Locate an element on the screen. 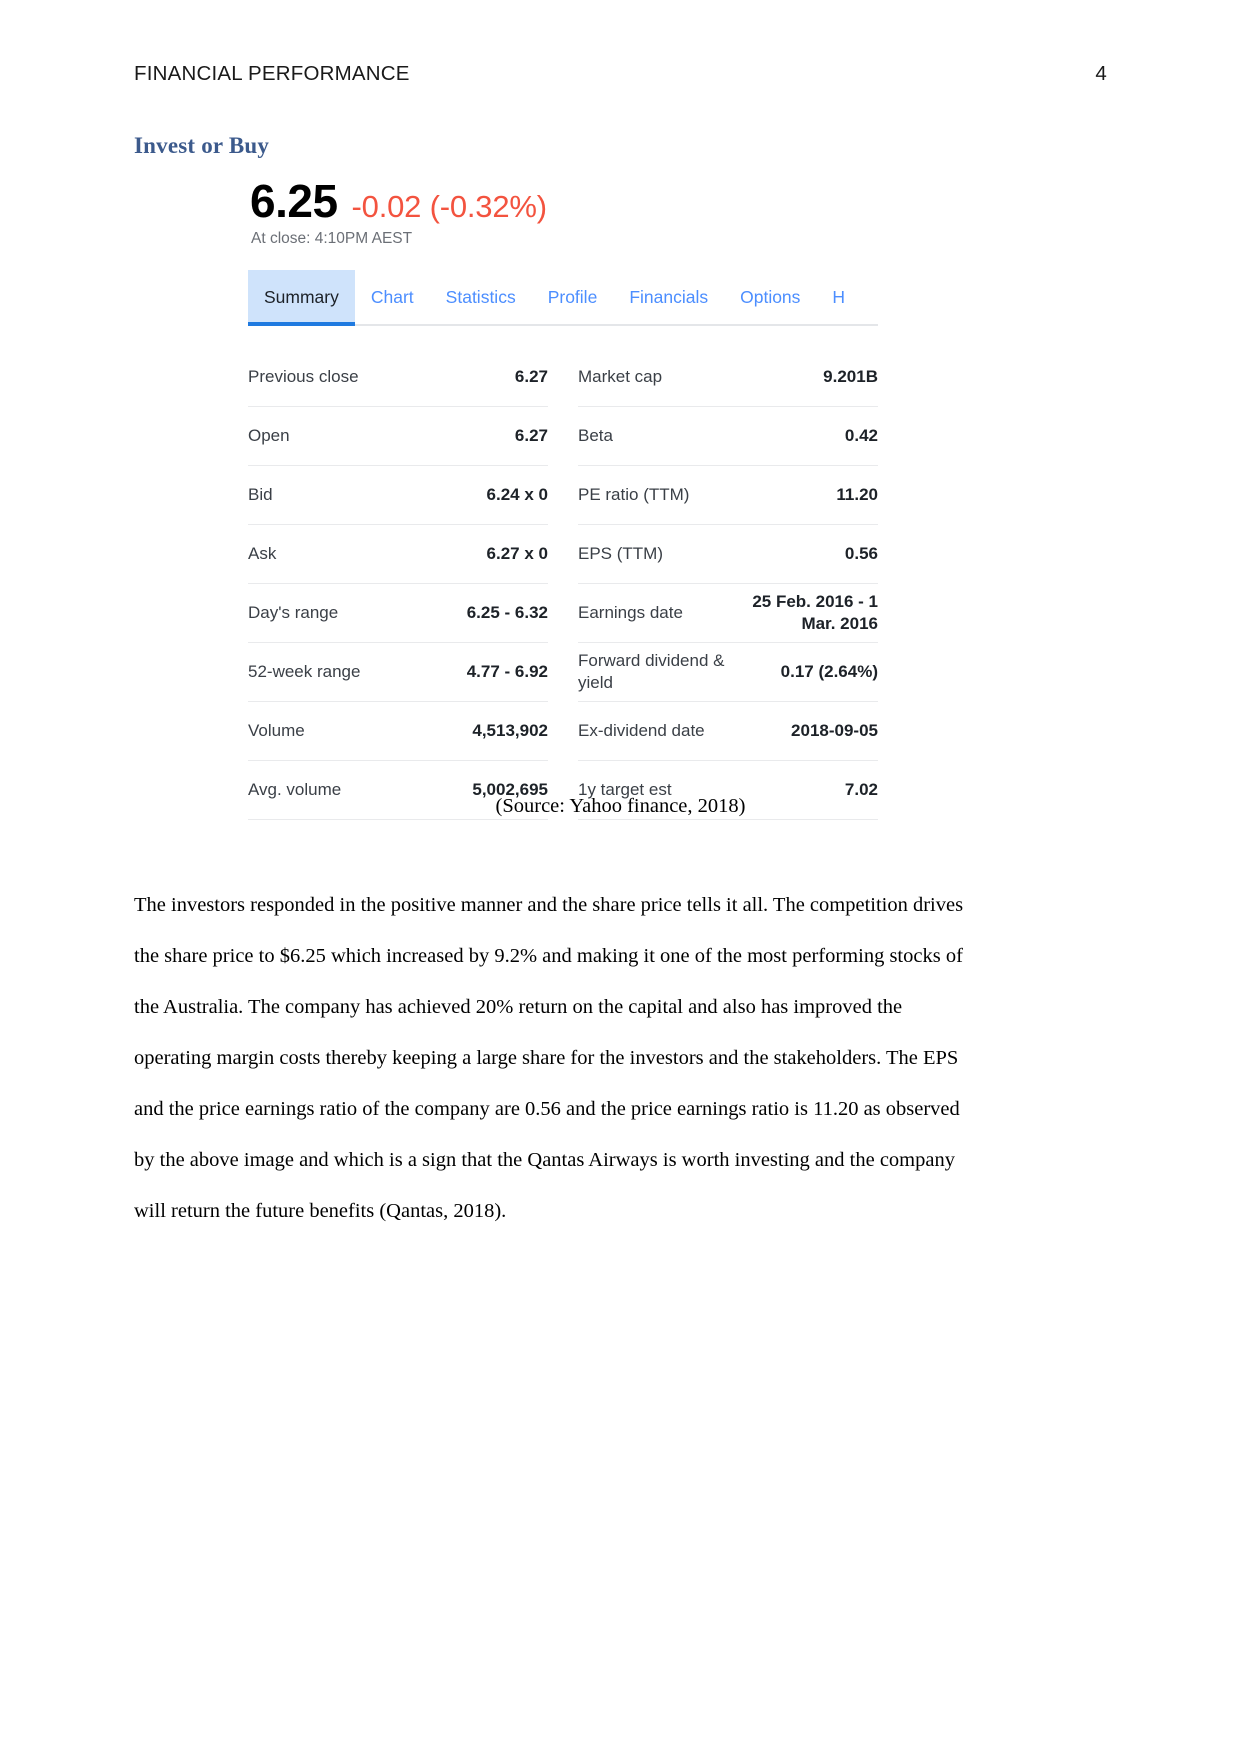 Image resolution: width=1241 pixels, height=1754 pixels. row-value: 2018-09-05 is located at coordinates (834, 731).